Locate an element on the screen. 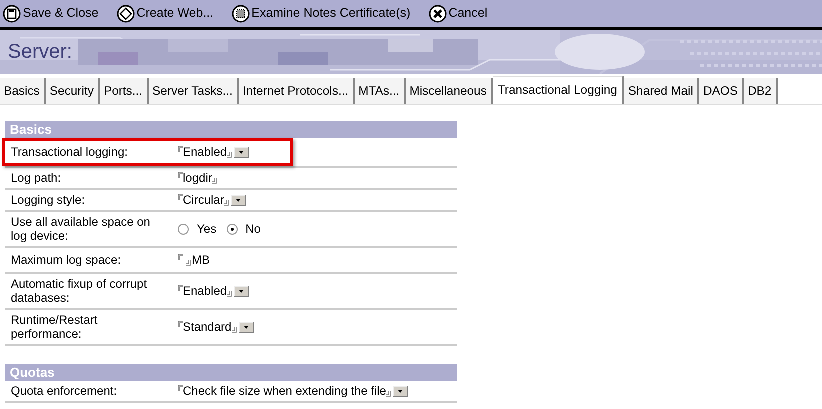 Image resolution: width=822 pixels, height=409 pixels. tab: DB2 is located at coordinates (761, 91).